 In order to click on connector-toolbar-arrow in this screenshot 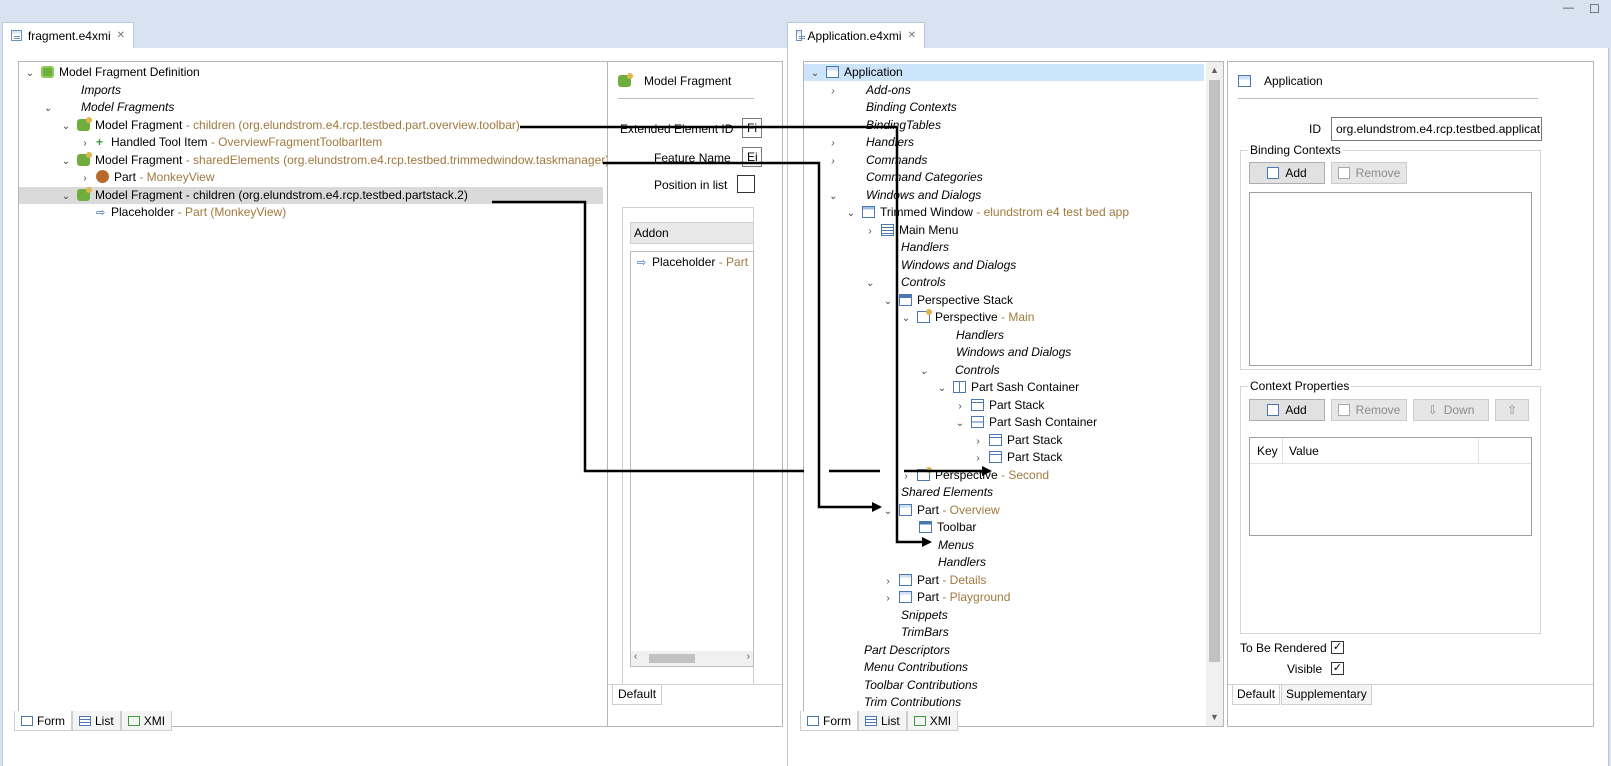, I will do `click(913, 337)`.